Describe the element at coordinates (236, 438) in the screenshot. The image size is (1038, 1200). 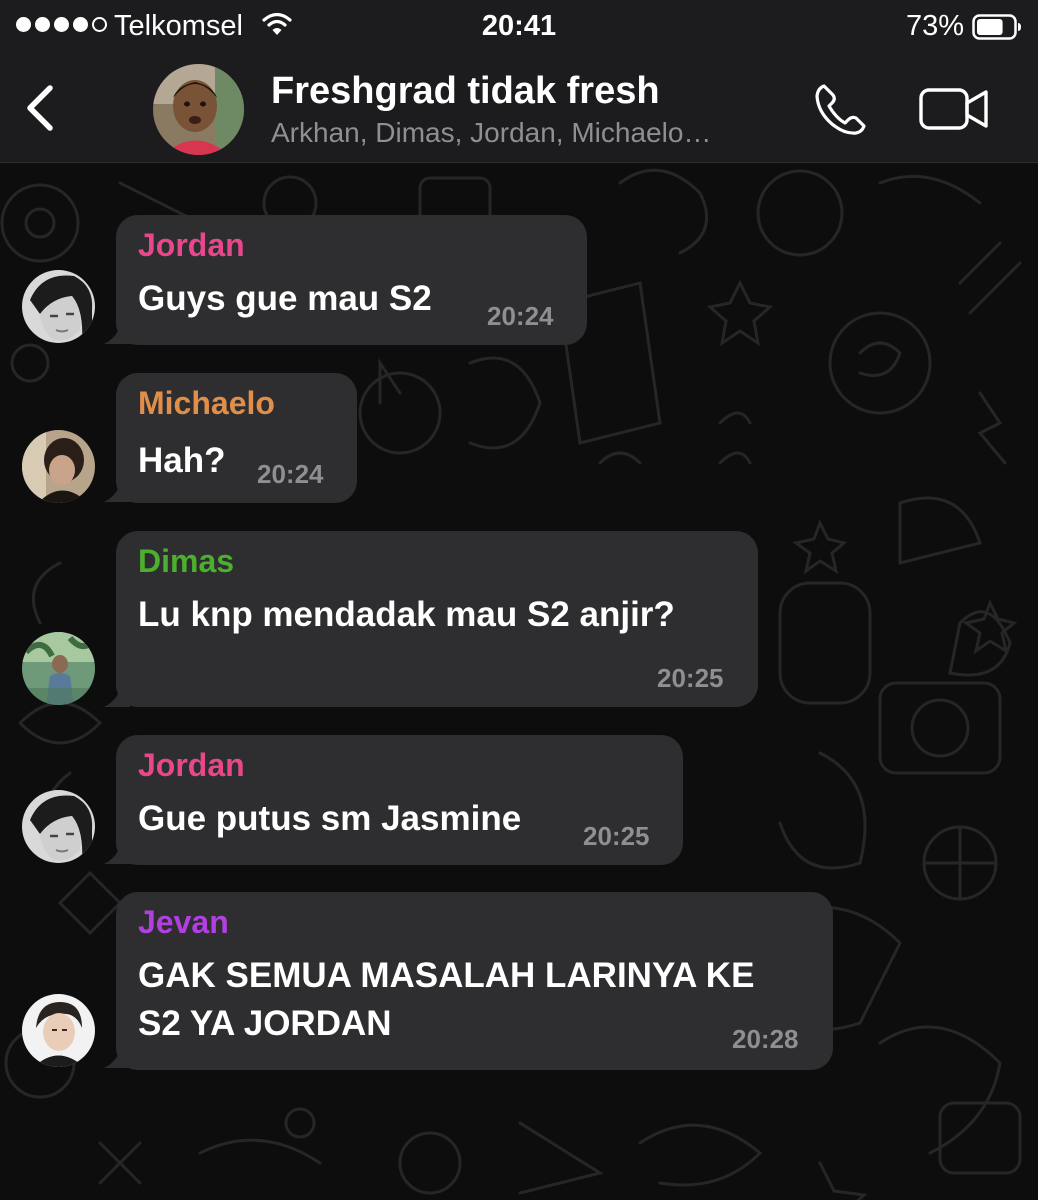
I see `message-bubble: Michaelo Hah? 20:24` at that location.